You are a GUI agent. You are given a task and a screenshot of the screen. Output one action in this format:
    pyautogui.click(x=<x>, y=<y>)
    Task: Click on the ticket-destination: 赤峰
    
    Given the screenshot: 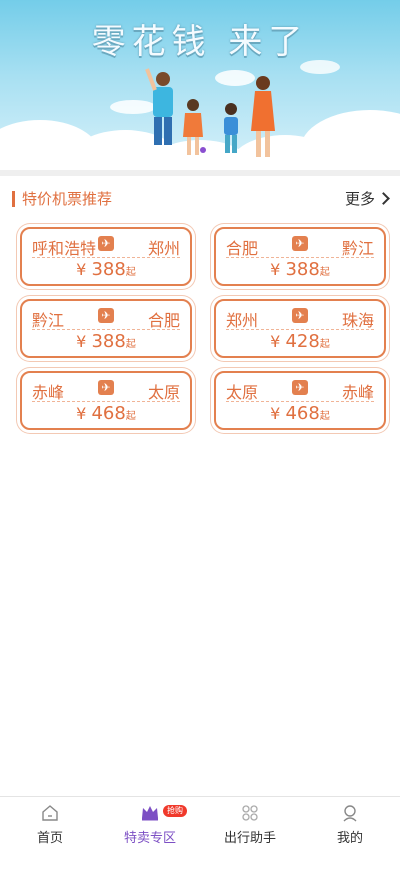 What is the action you would take?
    pyautogui.click(x=357, y=392)
    